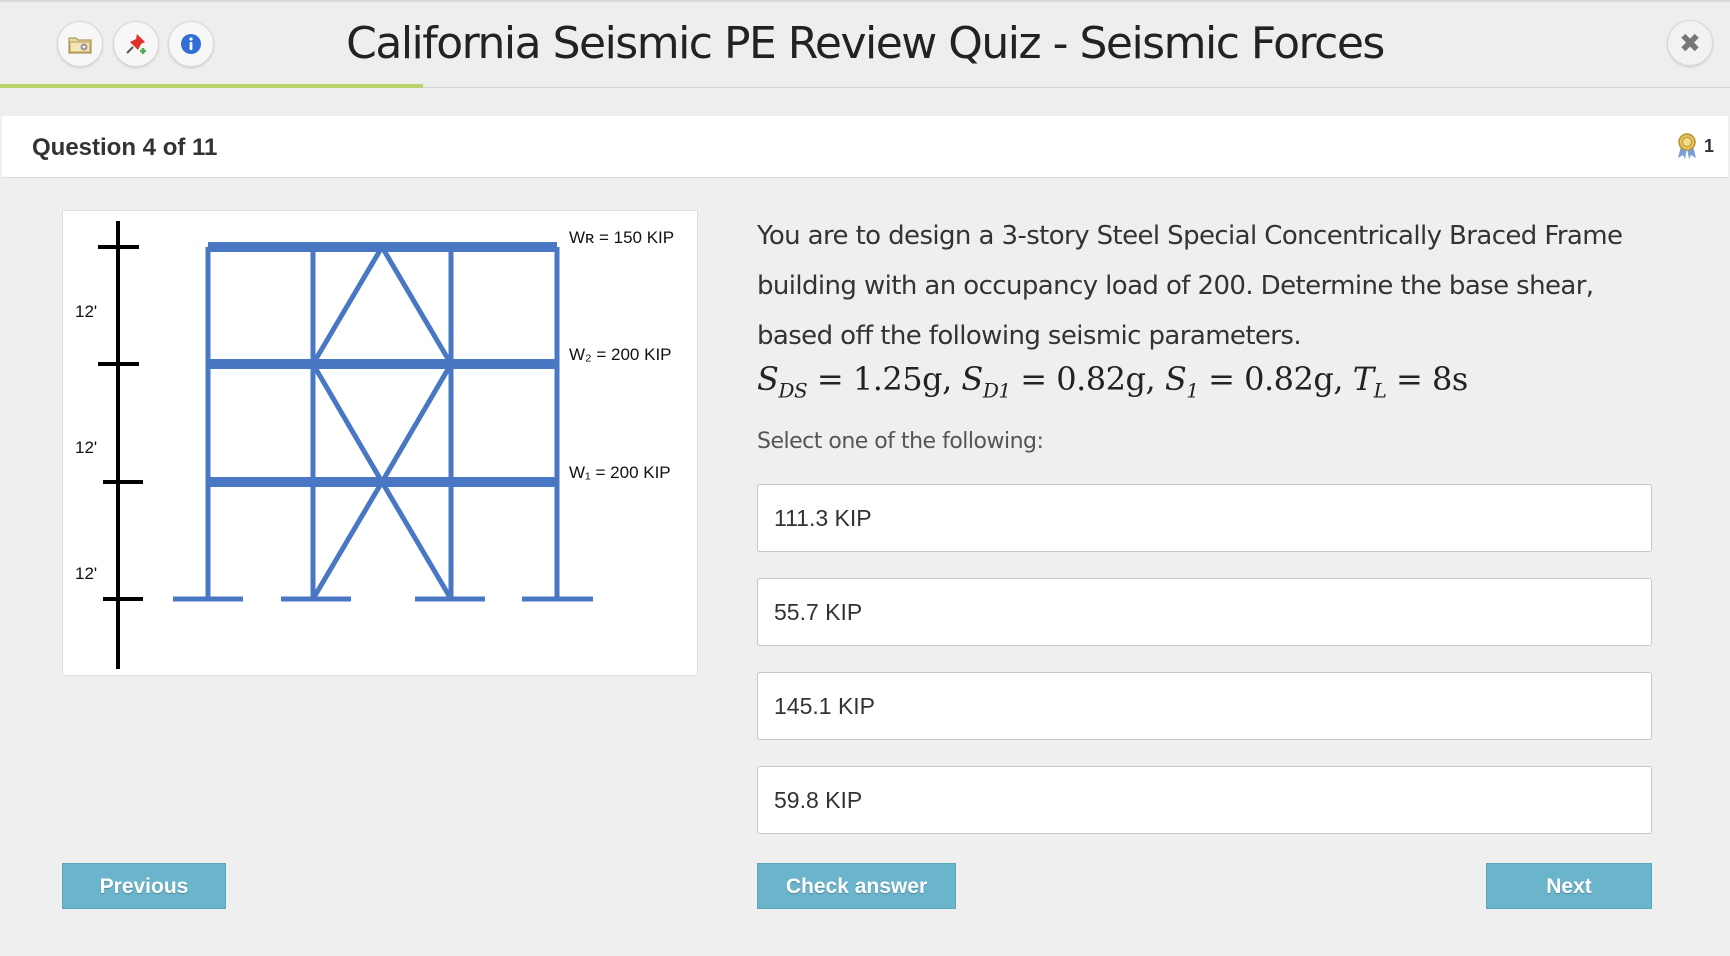  Describe the element at coordinates (1380, 390) in the screenshot. I see `tl-subscript: L` at that location.